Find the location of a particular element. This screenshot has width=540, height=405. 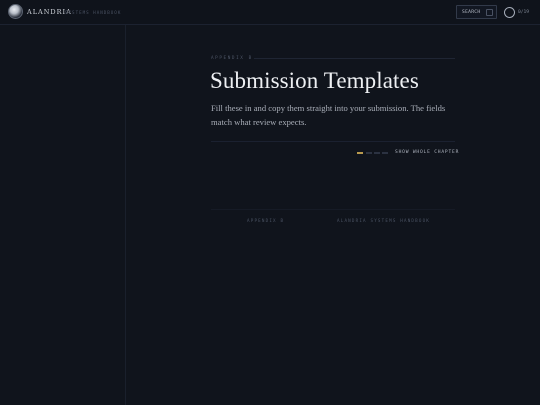

chapter-pager is located at coordinates (374, 153).